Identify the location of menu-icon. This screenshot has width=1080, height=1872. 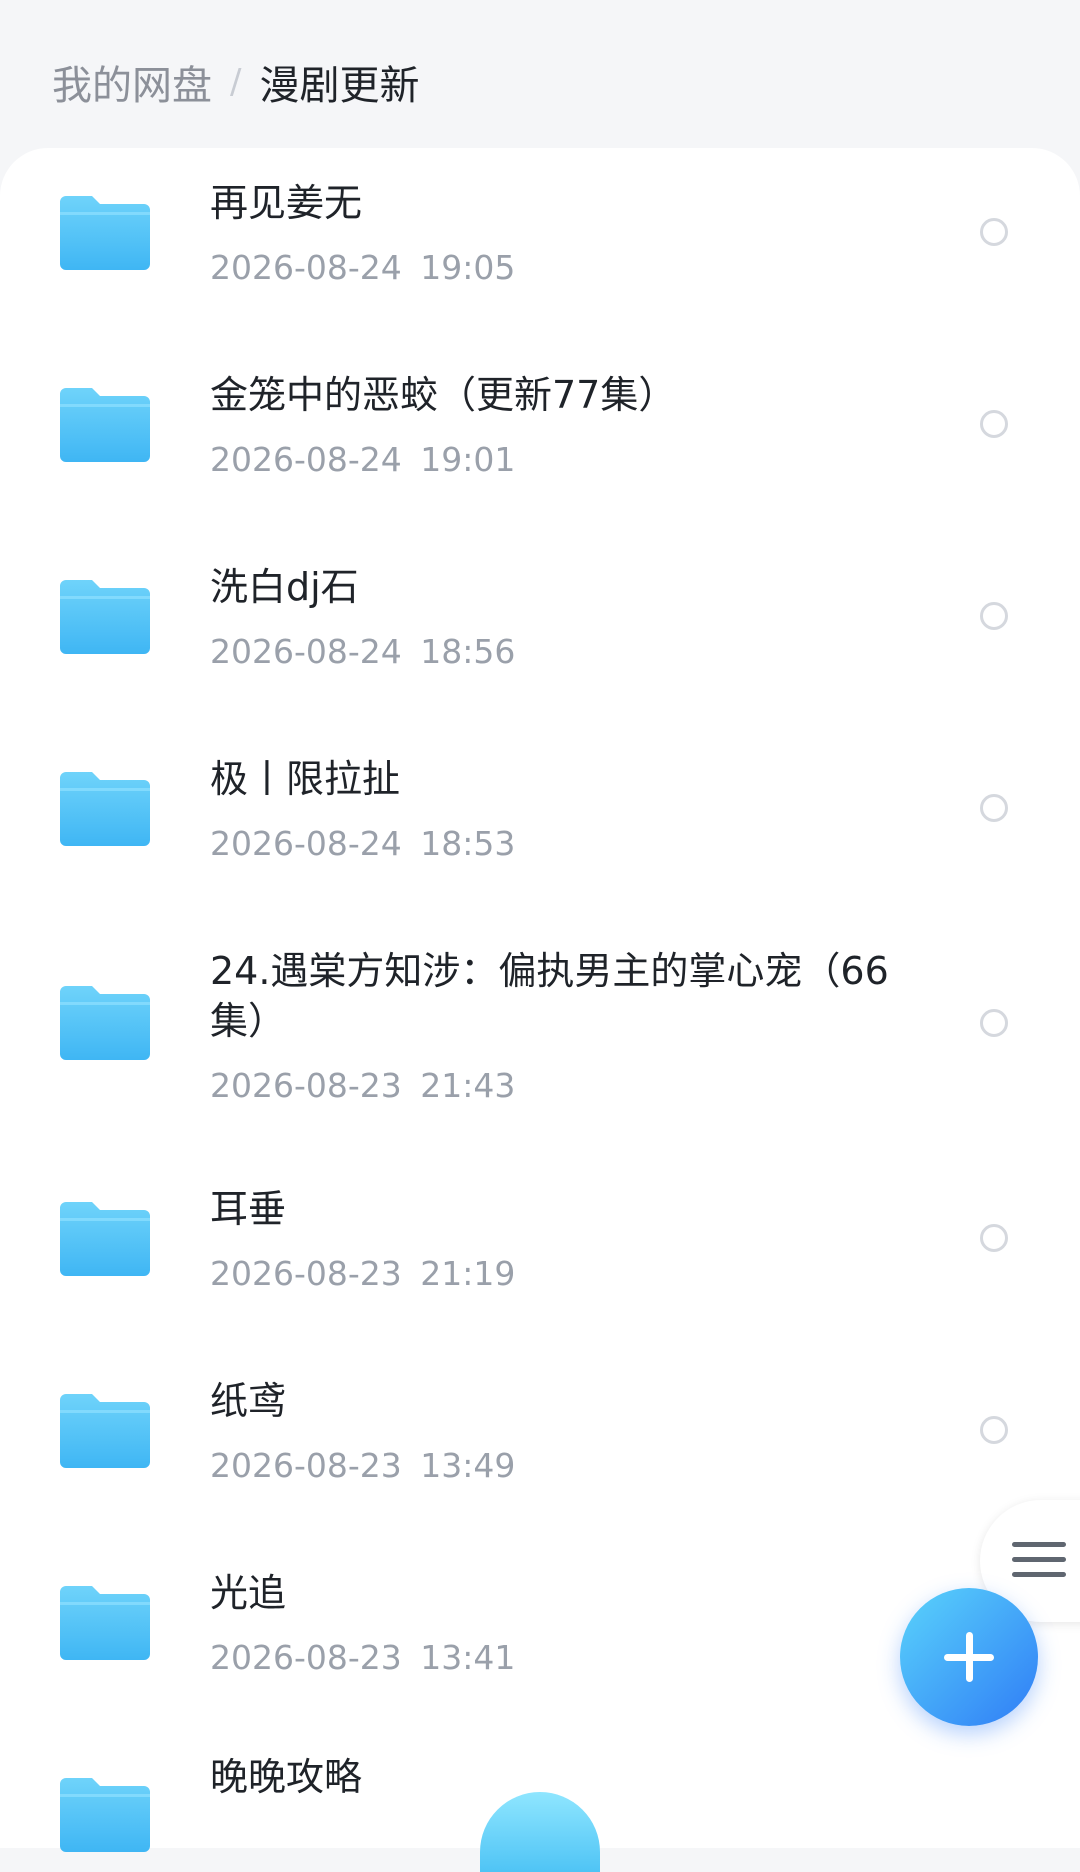
(1039, 1564).